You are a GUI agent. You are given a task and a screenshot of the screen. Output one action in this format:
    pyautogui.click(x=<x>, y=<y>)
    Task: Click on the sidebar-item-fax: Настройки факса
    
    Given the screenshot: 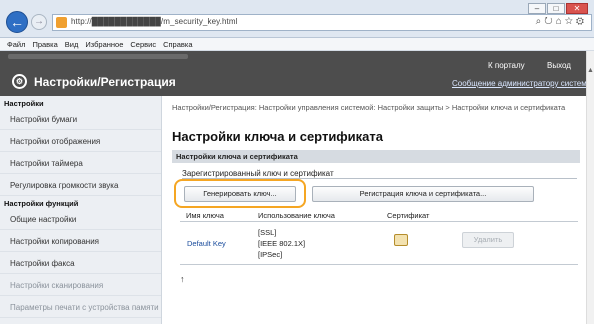 What is the action you would take?
    pyautogui.click(x=80, y=263)
    